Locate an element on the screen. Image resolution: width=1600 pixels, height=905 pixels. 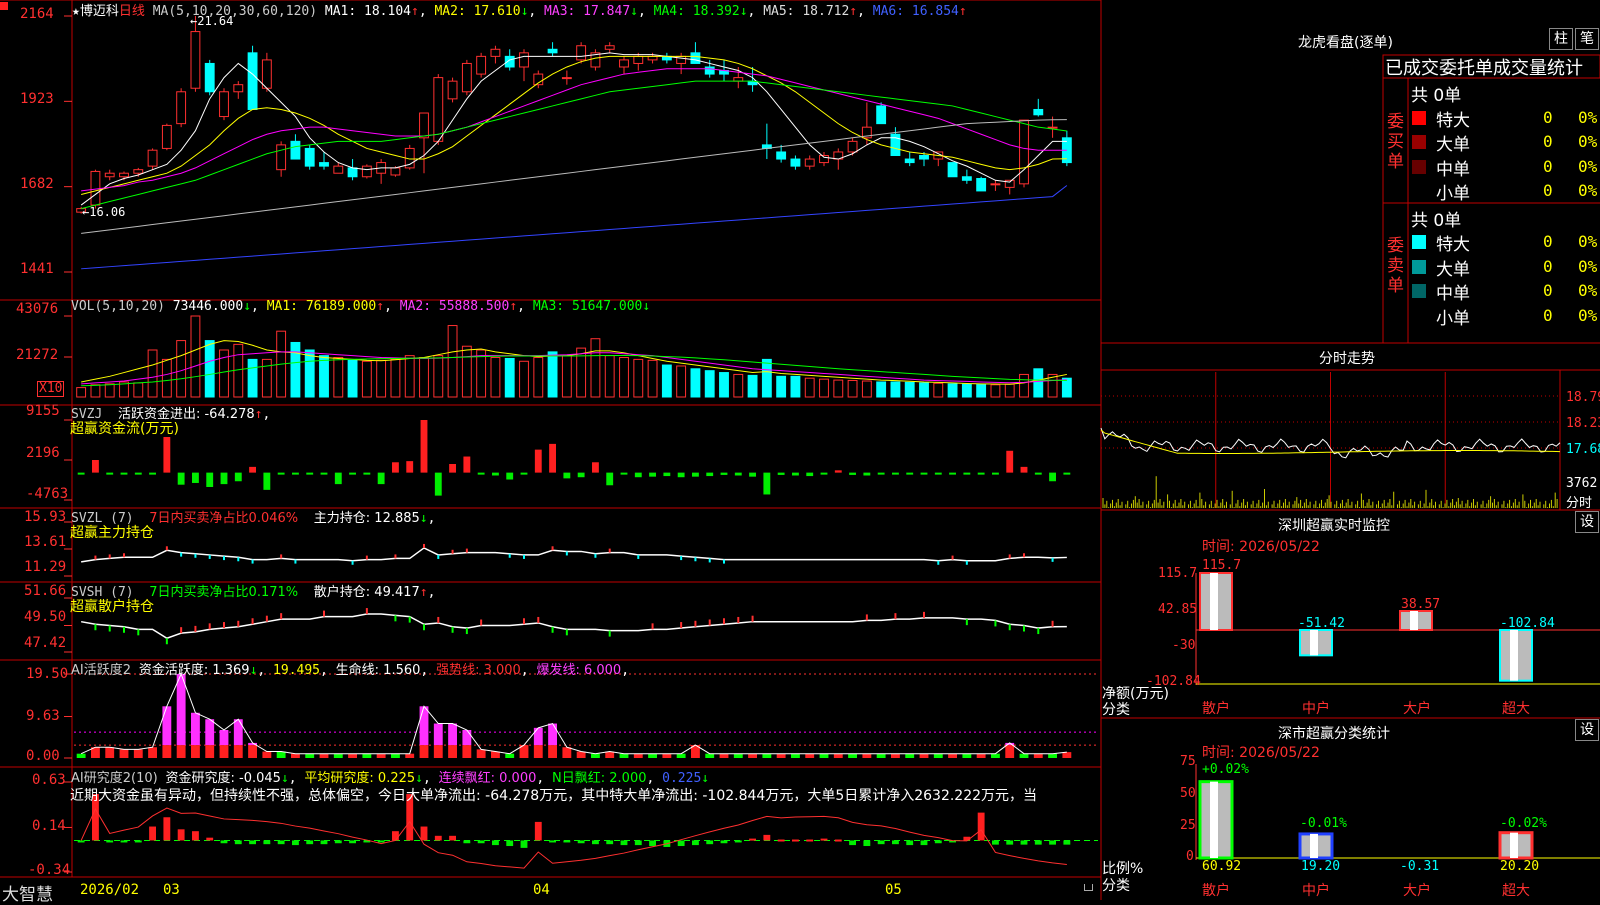
svsh-axis-label: 49.50 is located at coordinates (45, 617).